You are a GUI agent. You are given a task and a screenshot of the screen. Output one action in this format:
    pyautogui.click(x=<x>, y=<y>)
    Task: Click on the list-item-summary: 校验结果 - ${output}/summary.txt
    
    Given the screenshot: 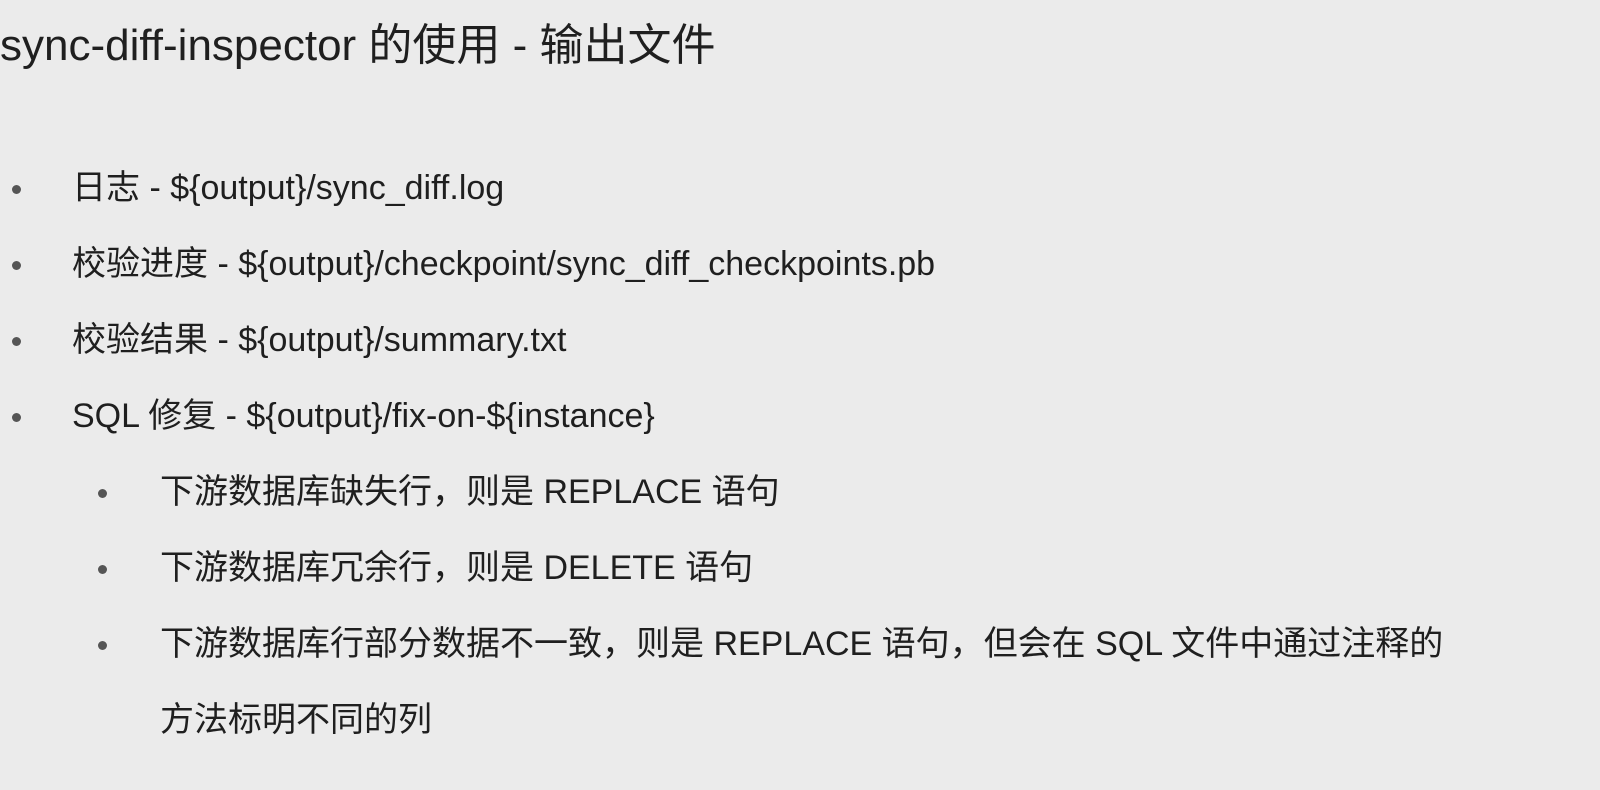 What is the action you would take?
    pyautogui.click(x=319, y=340)
    